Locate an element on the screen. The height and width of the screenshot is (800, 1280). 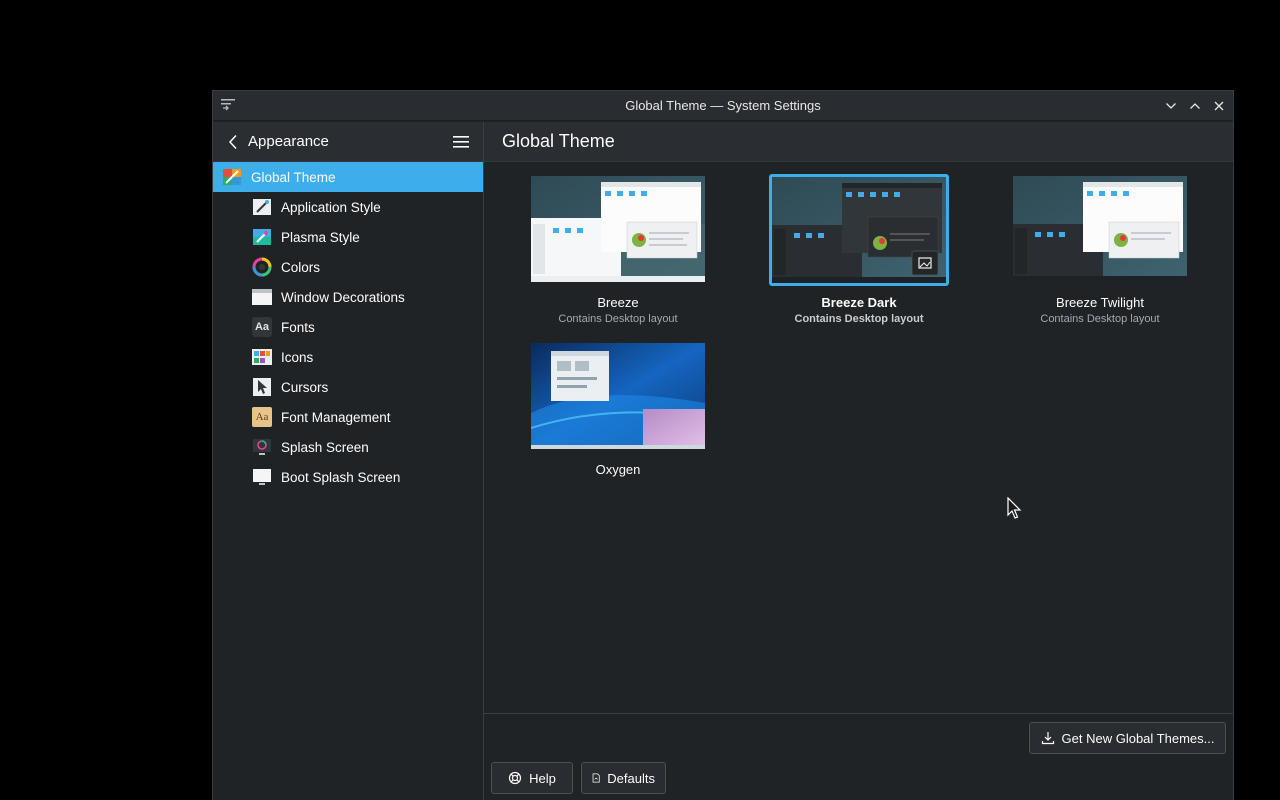
hamburger-icon is located at coordinates (461, 142).